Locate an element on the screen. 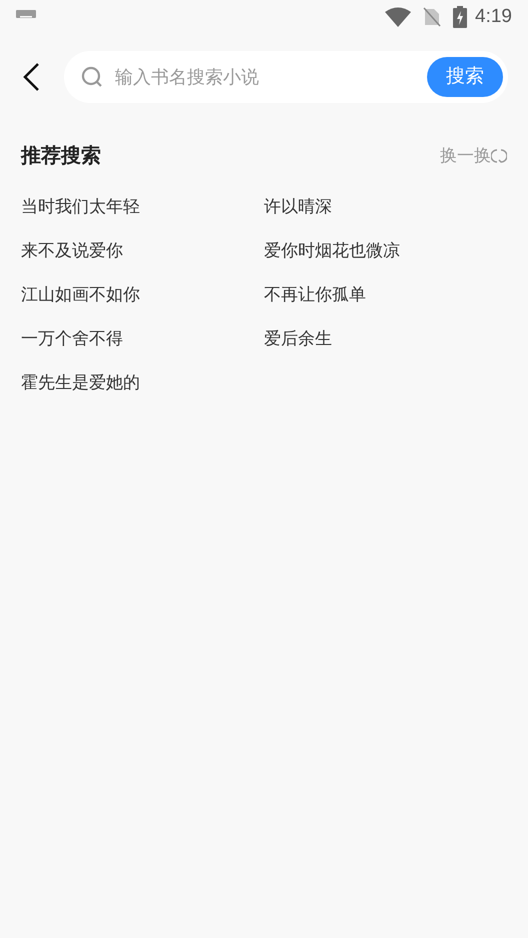 The height and width of the screenshot is (938, 528). no-sim-icon is located at coordinates (432, 17).